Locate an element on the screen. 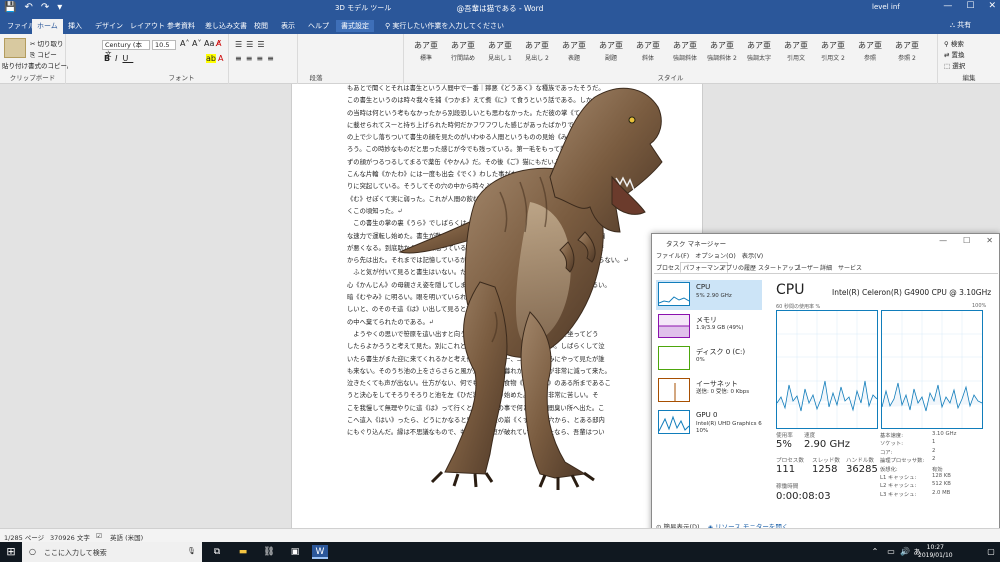 The width and height of the screenshot is (1000, 562). tab-users: ユーザー is located at coordinates (807, 267).